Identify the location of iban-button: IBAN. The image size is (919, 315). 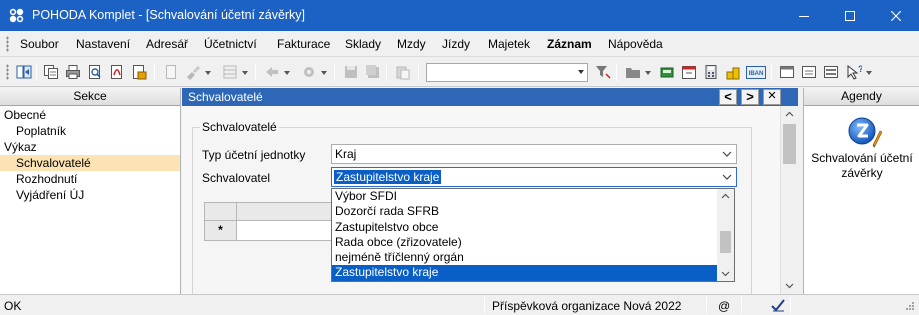
(756, 72).